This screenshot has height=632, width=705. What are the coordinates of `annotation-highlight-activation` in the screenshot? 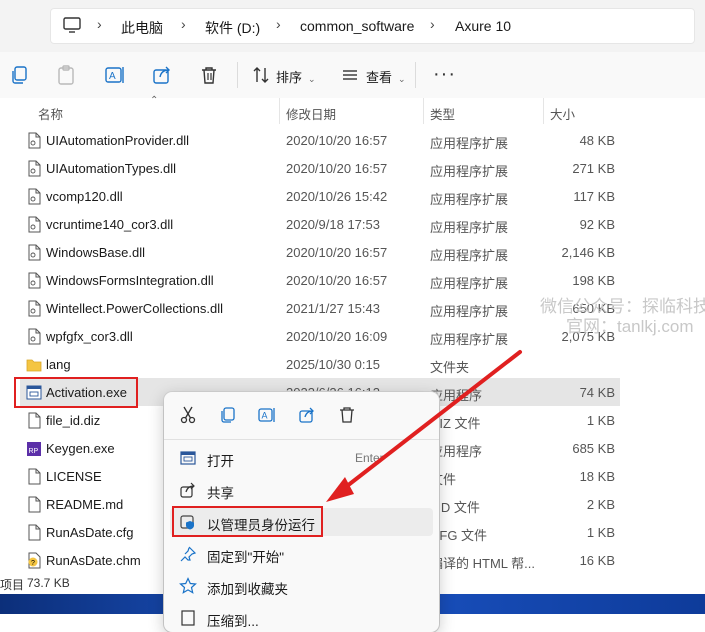 It's located at (76, 392).